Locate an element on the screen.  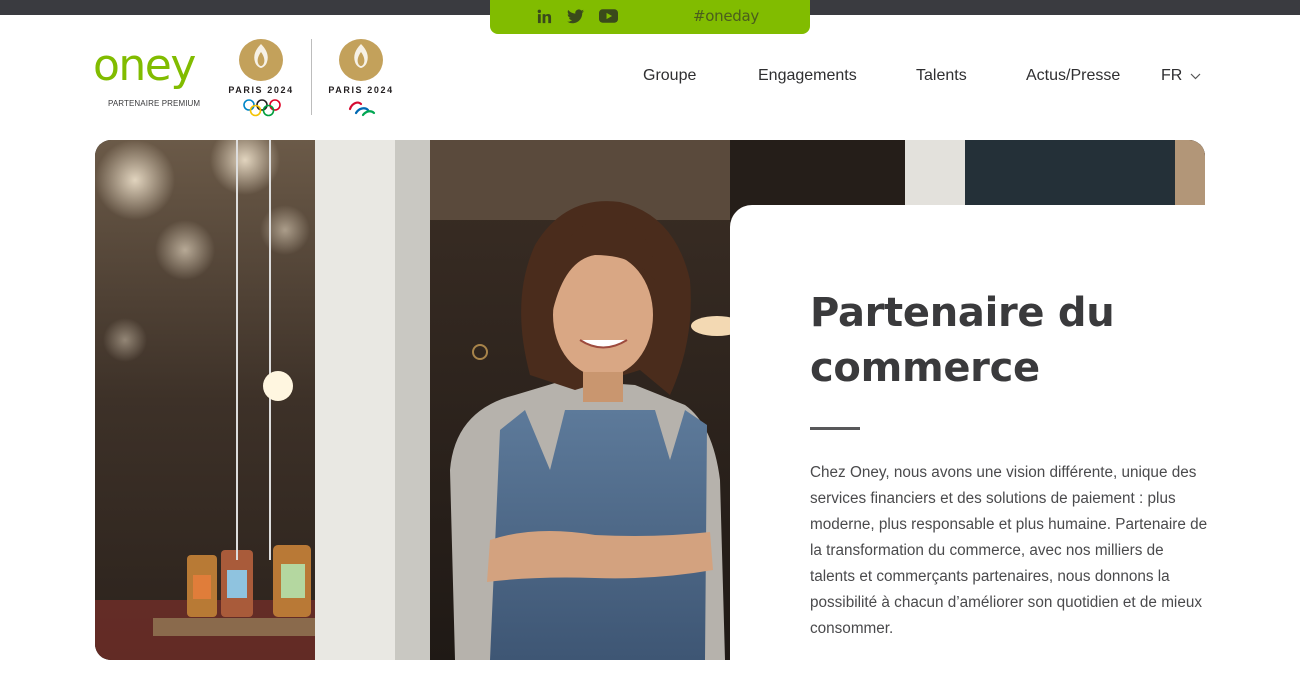
hashtag-label: #oneday is located at coordinates (726, 16).